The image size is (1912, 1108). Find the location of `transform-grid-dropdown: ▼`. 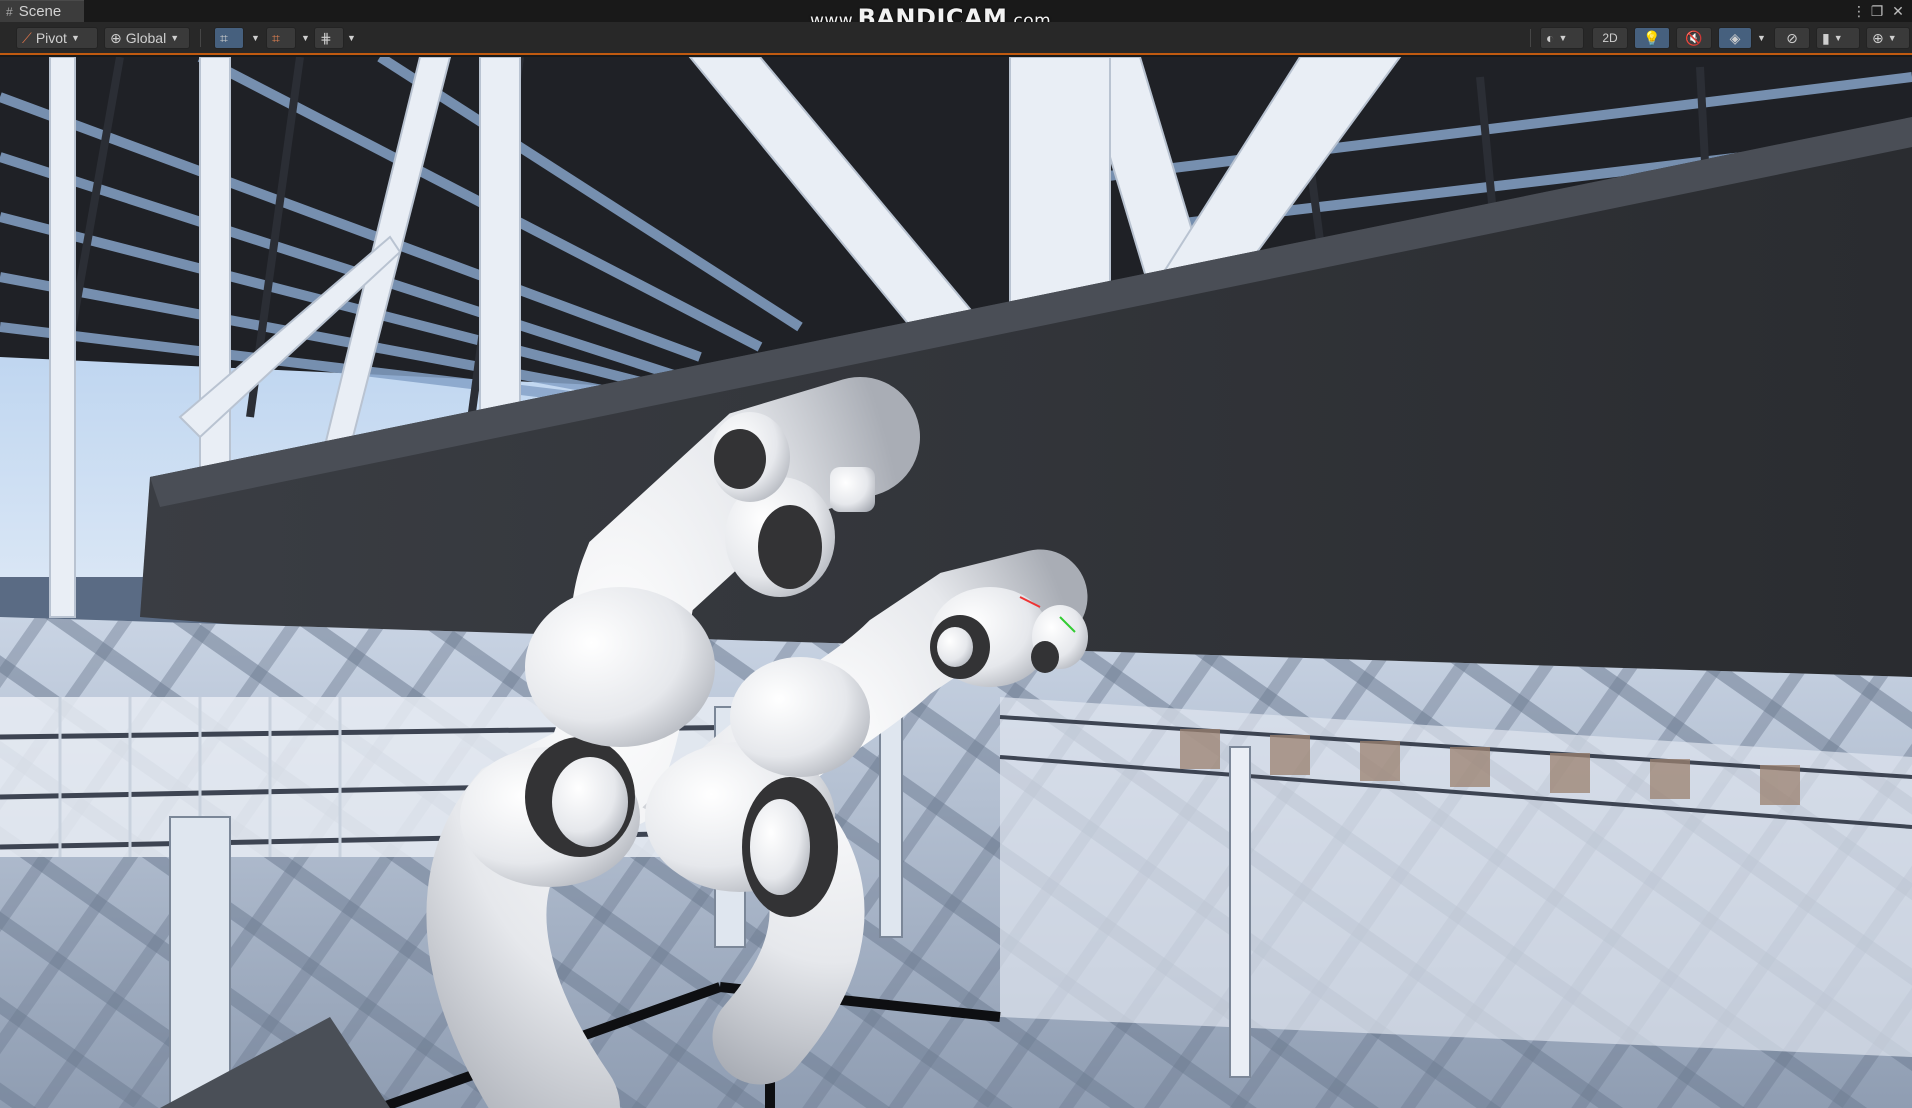

transform-grid-dropdown: ▼ is located at coordinates (254, 38).